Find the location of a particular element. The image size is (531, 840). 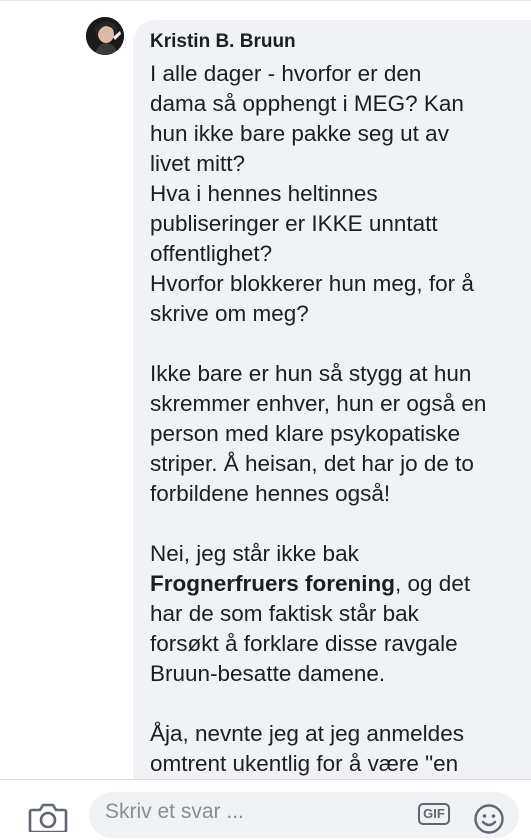

mention-link: Frognerfruers forening is located at coordinates (272, 583).